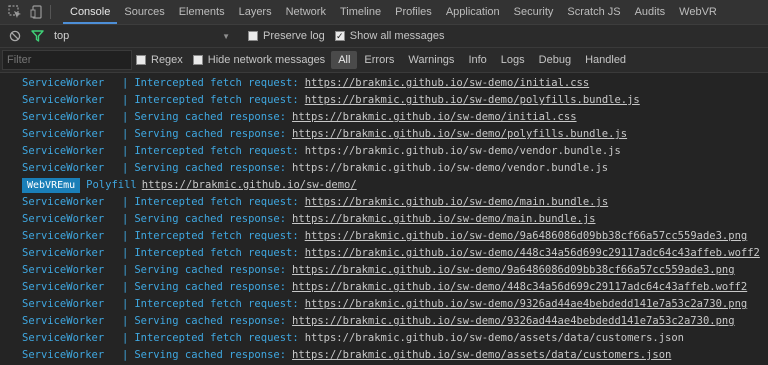  What do you see at coordinates (146, 36) in the screenshot?
I see `context-selector: top ▼` at bounding box center [146, 36].